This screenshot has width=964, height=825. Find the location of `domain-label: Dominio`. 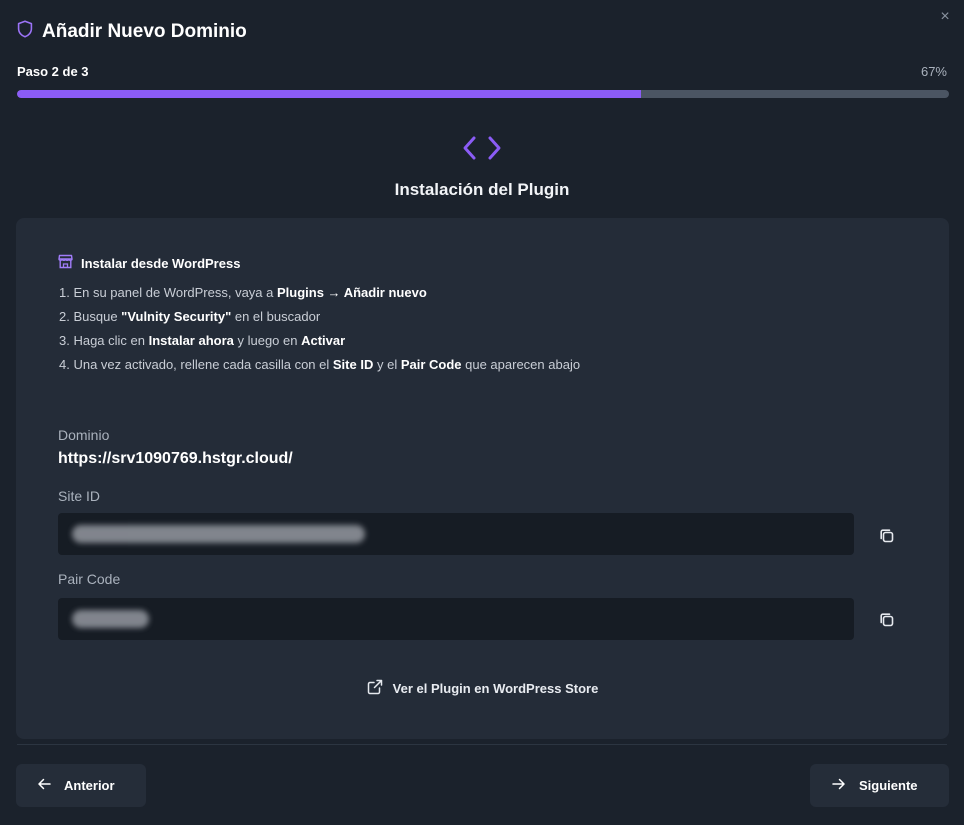

domain-label: Dominio is located at coordinates (84, 435).